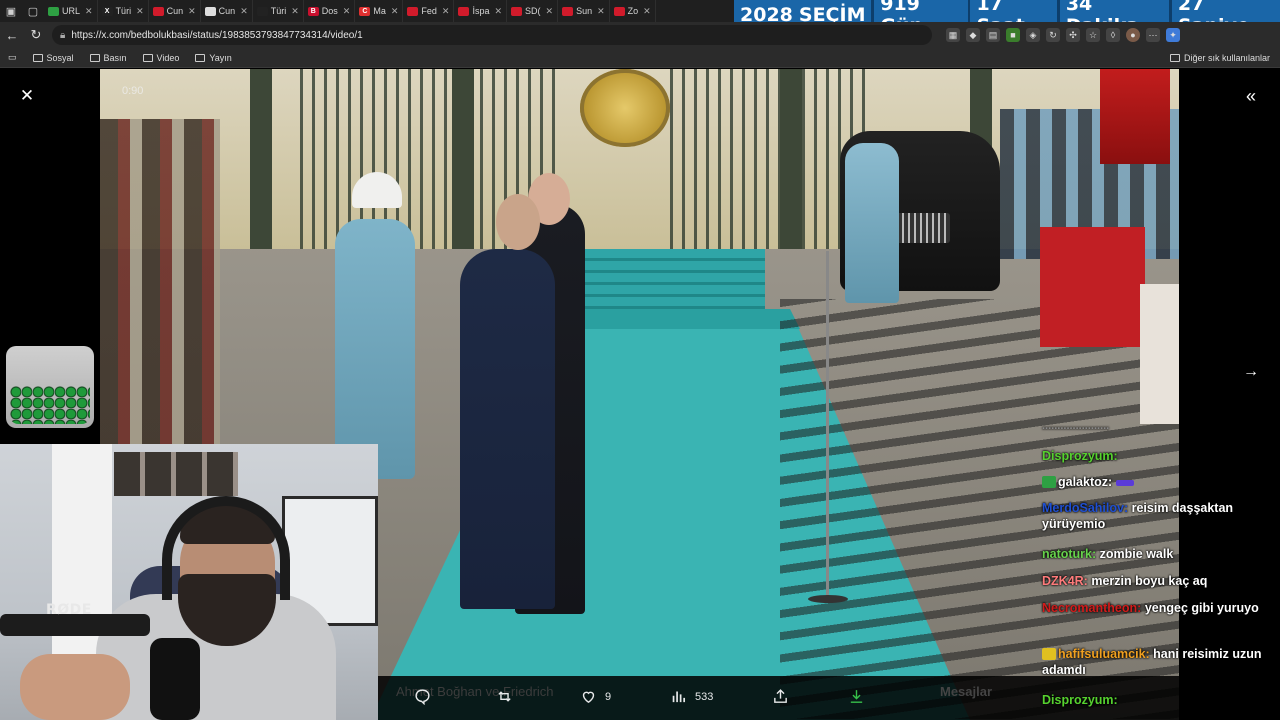 The width and height of the screenshot is (1280, 720). What do you see at coordinates (108, 58) in the screenshot?
I see `bookmark-folder-basin: Basın` at bounding box center [108, 58].